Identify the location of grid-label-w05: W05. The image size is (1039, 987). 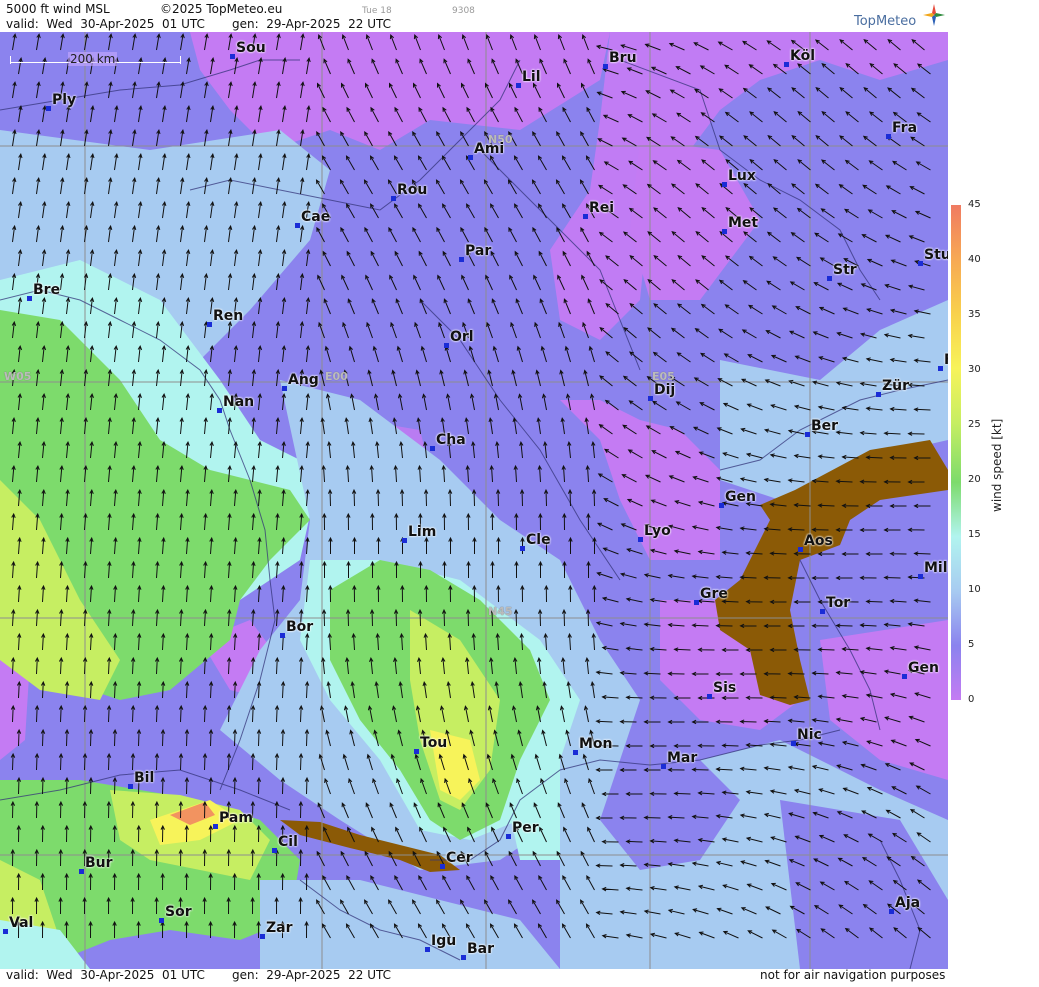
(18, 376).